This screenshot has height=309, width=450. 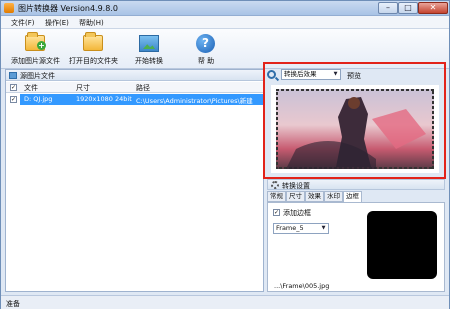 I want to click on frame-select: Frame_5 ▼, so click(x=301, y=228).